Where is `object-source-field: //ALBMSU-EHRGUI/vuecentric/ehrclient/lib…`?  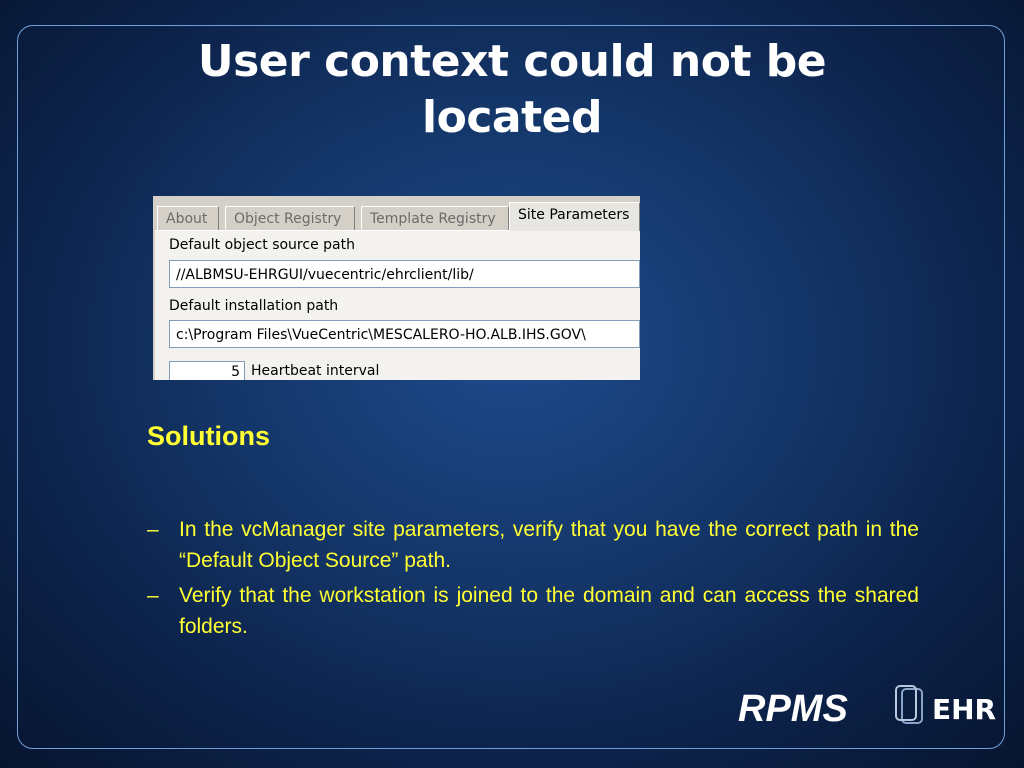
object-source-field: //ALBMSU-EHRGUI/vuecentric/ehrclient/lib… is located at coordinates (404, 274).